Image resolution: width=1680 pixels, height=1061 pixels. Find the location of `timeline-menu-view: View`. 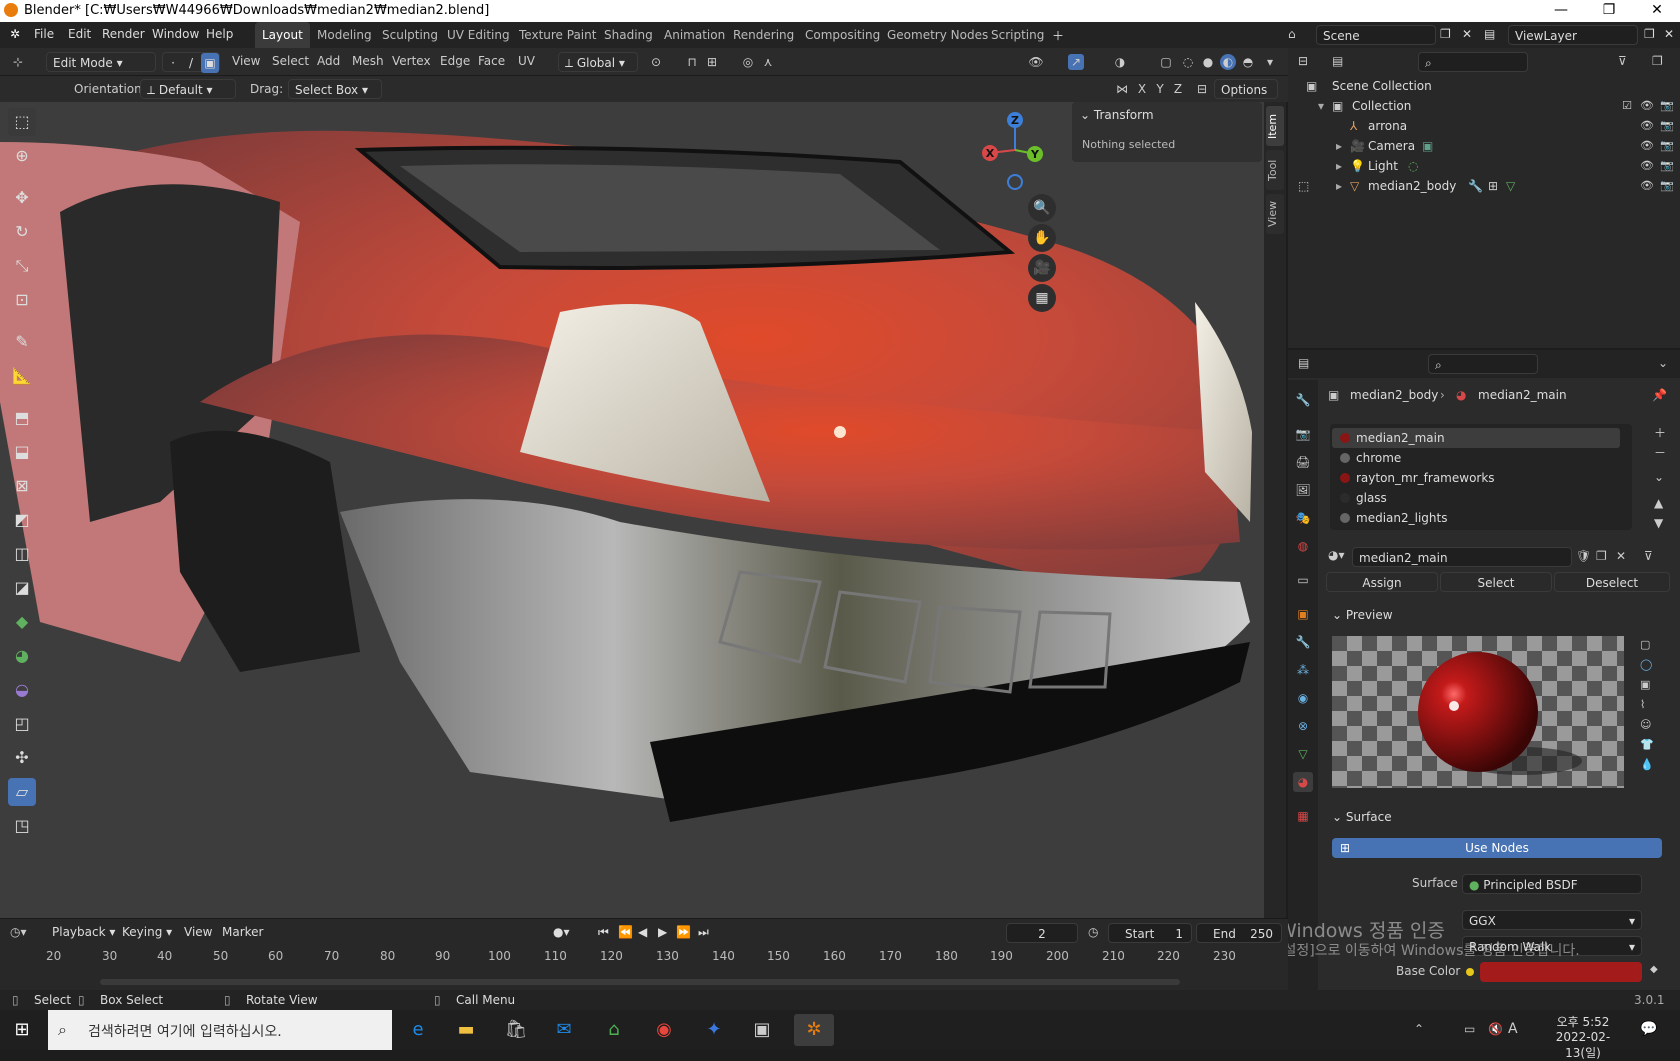

timeline-menu-view: View is located at coordinates (198, 932).